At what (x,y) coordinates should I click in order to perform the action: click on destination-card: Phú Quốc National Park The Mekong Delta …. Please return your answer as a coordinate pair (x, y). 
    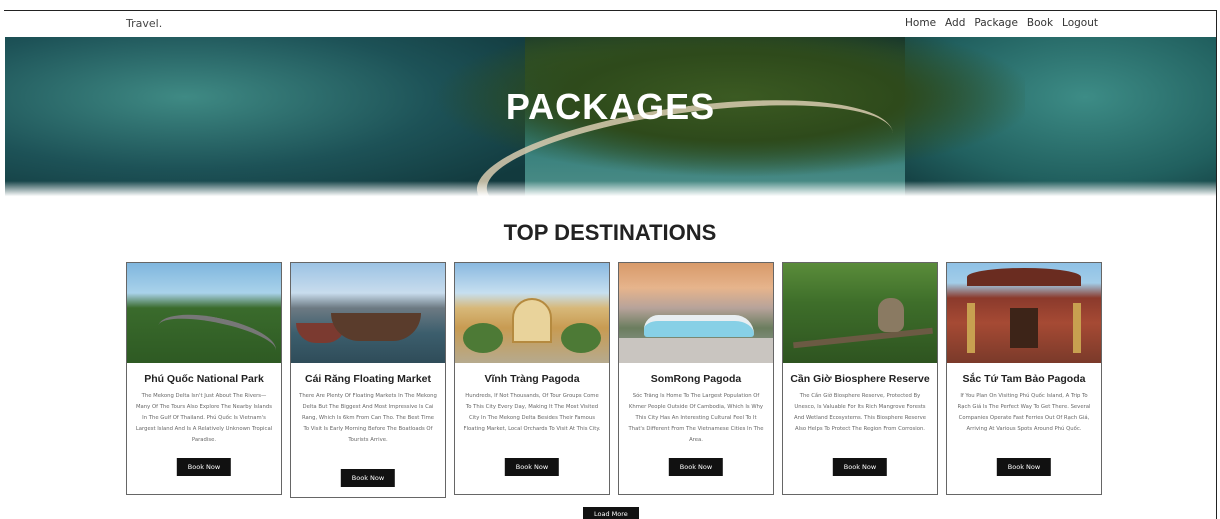
    Looking at the image, I should click on (204, 378).